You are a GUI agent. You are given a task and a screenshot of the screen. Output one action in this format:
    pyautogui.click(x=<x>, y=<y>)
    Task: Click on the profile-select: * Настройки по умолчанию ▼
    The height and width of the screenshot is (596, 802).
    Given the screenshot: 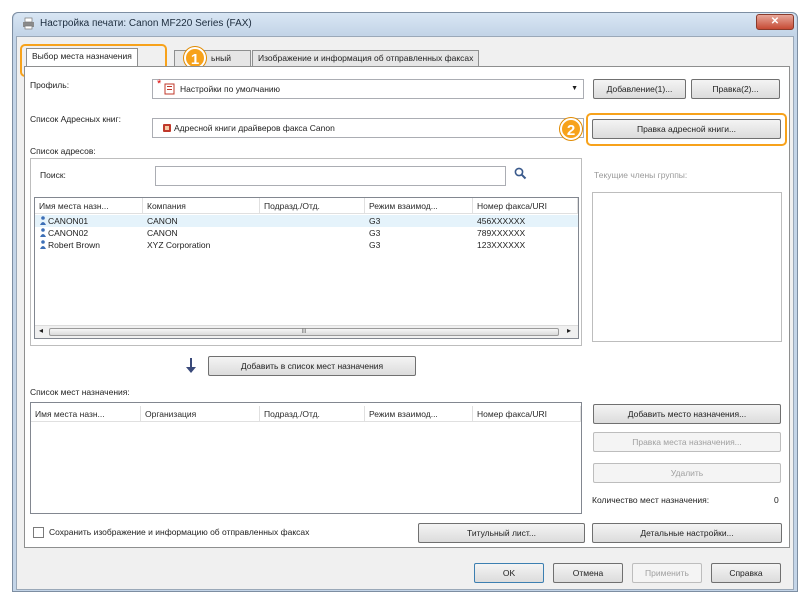 What is the action you would take?
    pyautogui.click(x=368, y=88)
    